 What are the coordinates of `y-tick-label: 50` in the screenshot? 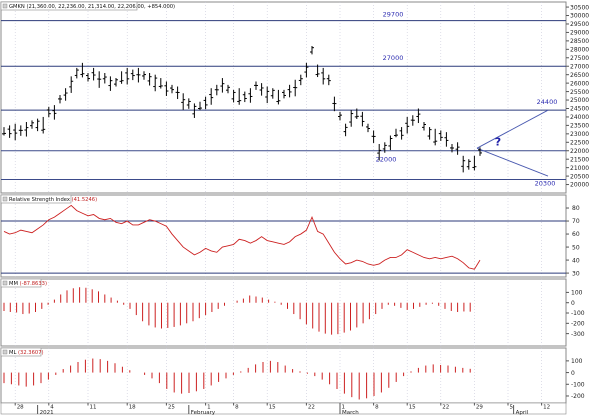 It's located at (576, 247).